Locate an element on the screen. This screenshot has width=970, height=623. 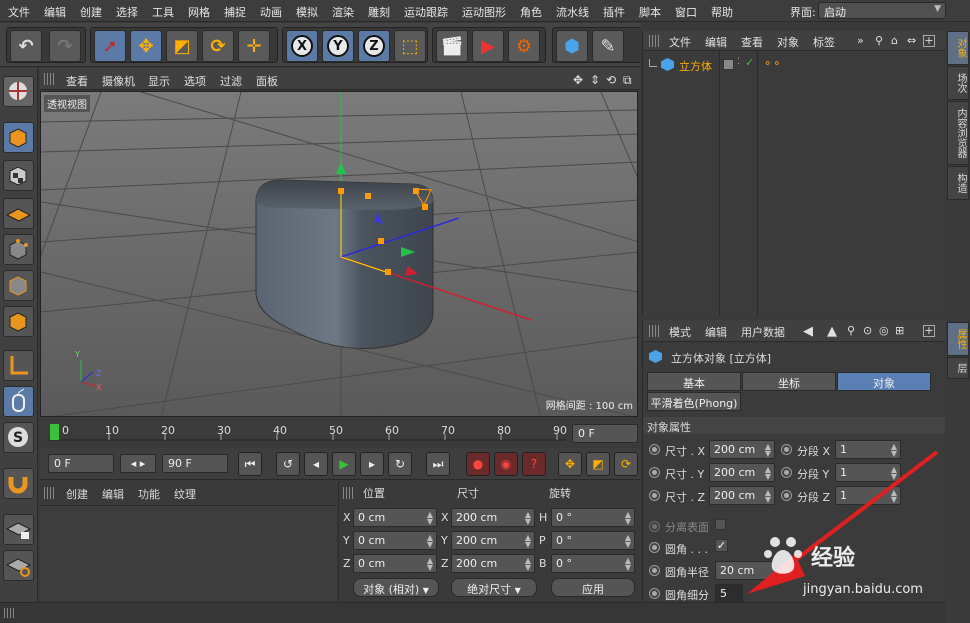
size-z-field: 200 cm ▲ ▼ is located at coordinates (493, 563).